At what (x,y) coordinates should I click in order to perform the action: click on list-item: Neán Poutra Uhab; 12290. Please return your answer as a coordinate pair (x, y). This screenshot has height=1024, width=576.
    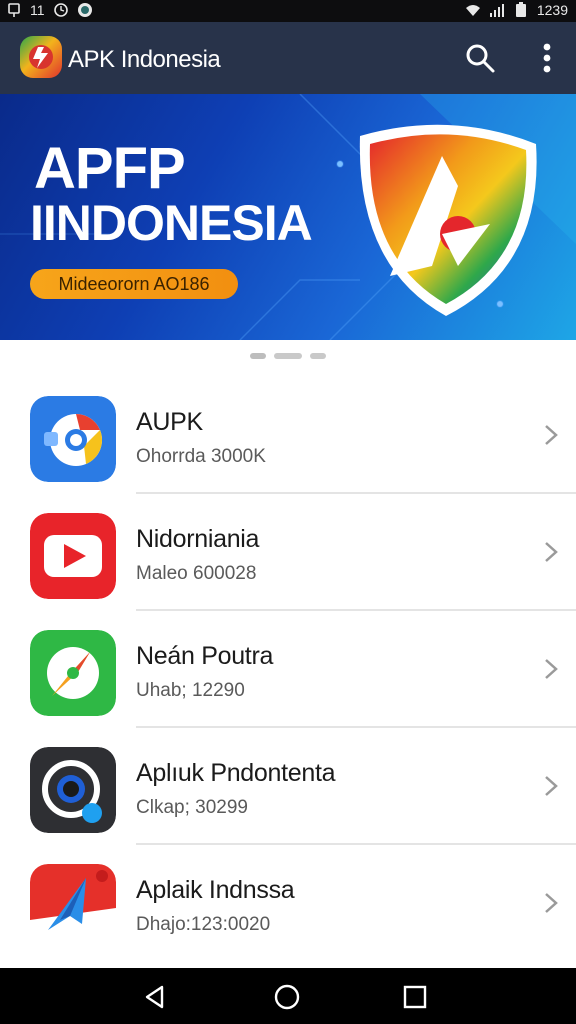
    Looking at the image, I should click on (288, 669).